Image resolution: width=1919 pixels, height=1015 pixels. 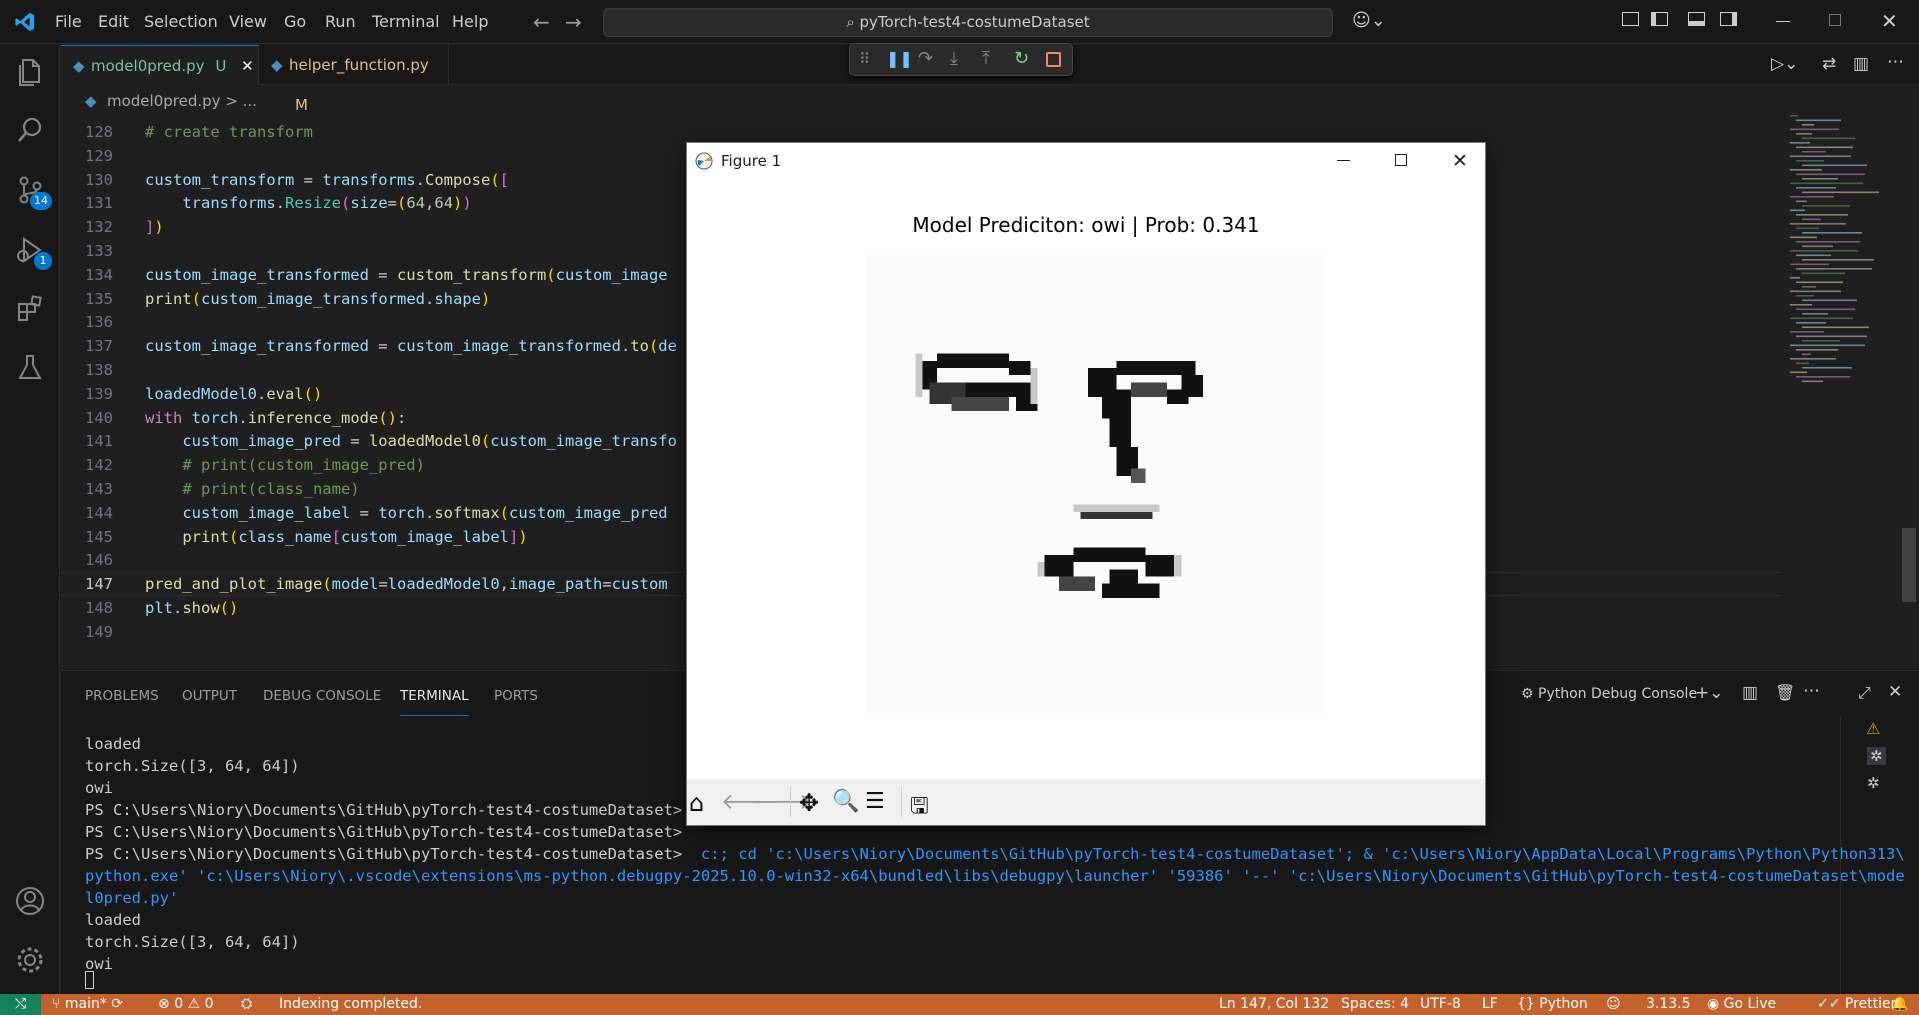 I want to click on menu-file: File, so click(x=68, y=22).